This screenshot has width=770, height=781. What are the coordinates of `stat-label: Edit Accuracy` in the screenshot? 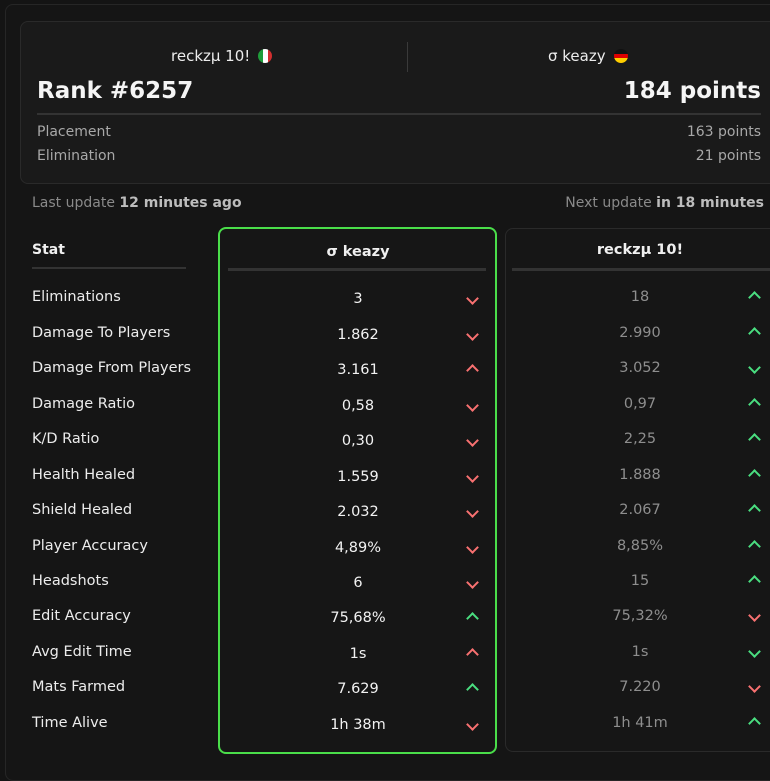 It's located at (81, 616).